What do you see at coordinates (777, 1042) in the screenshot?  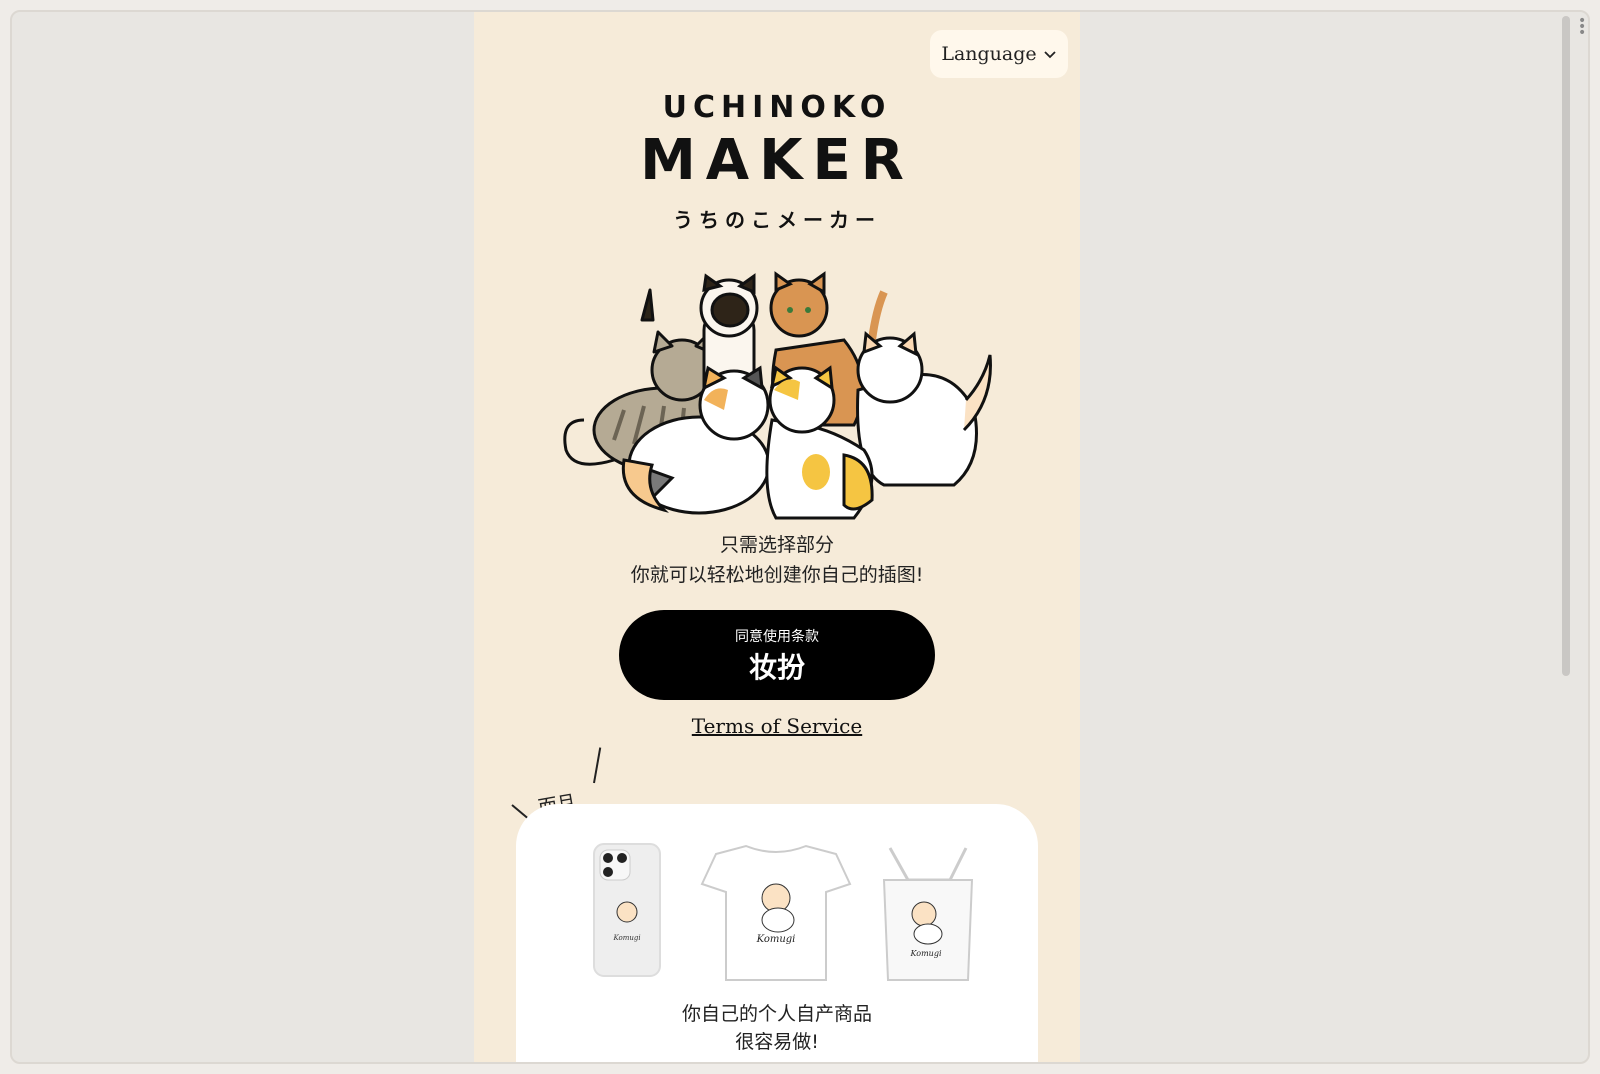 I see `goods-caption-line2: 很容易做!` at bounding box center [777, 1042].